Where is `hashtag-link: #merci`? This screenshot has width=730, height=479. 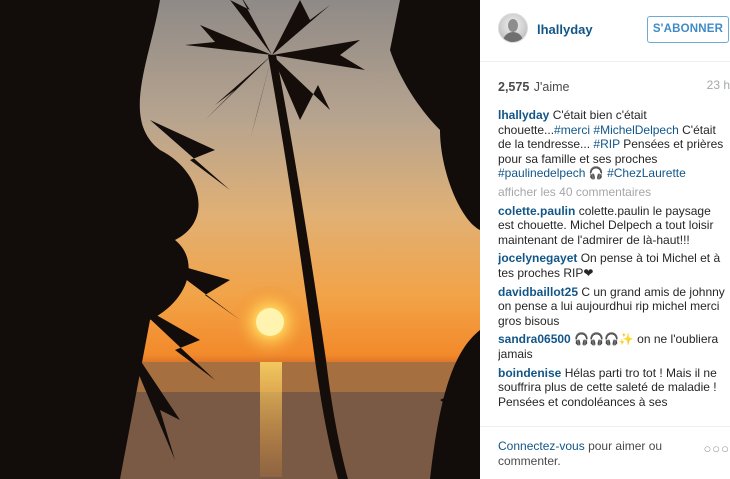 hashtag-link: #merci is located at coordinates (572, 130).